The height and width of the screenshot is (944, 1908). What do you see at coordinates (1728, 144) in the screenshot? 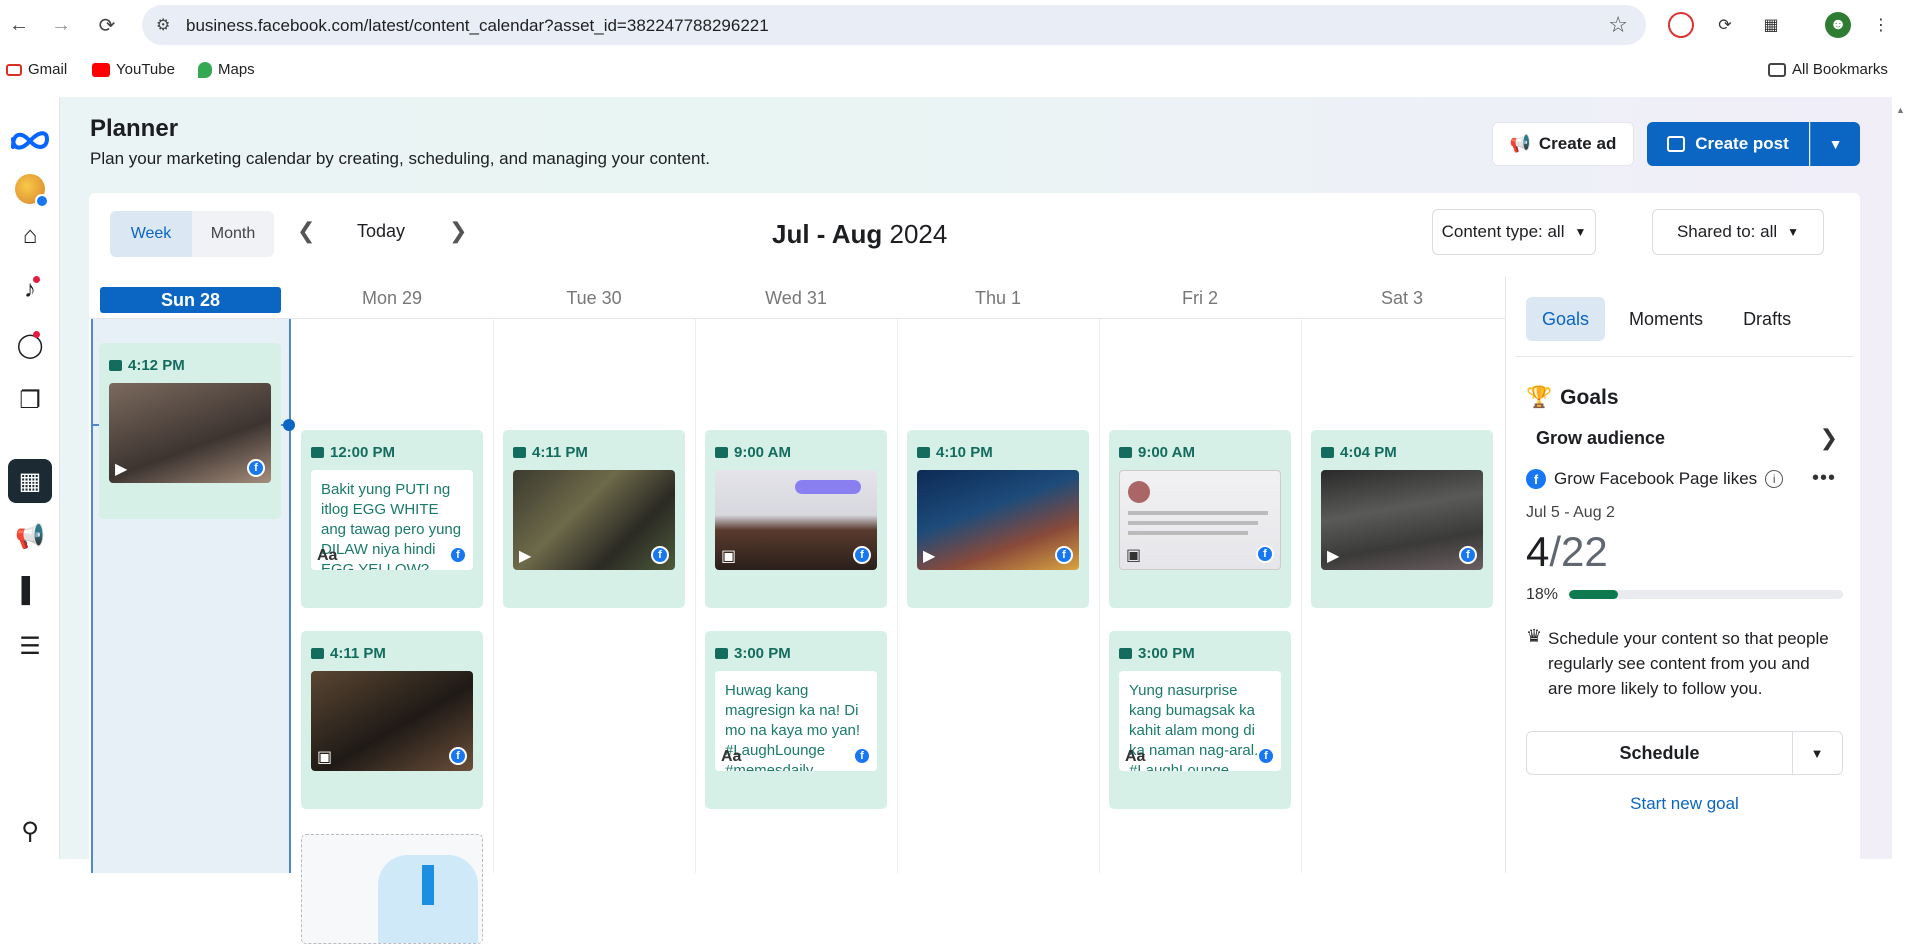
I see `create-post-button: Create post` at bounding box center [1728, 144].